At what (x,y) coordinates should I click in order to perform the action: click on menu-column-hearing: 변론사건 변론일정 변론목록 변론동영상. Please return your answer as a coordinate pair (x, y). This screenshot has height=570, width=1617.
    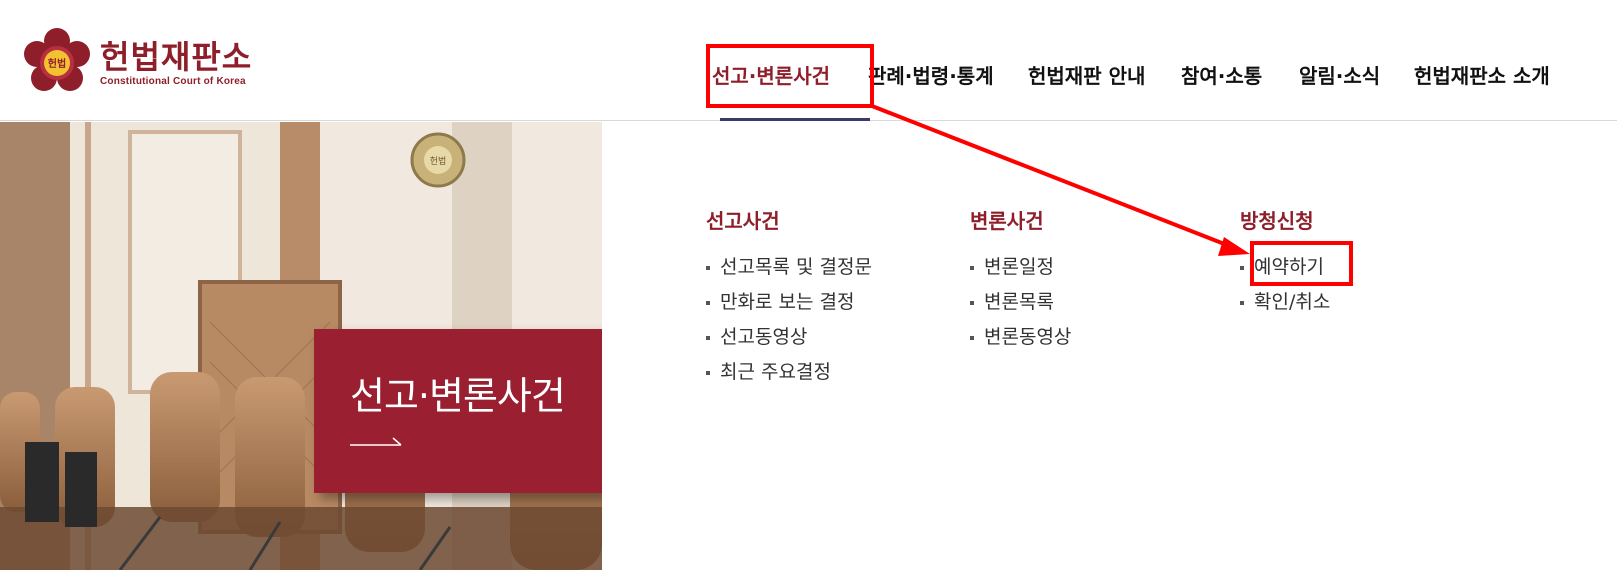
    Looking at the image, I should click on (1020, 281).